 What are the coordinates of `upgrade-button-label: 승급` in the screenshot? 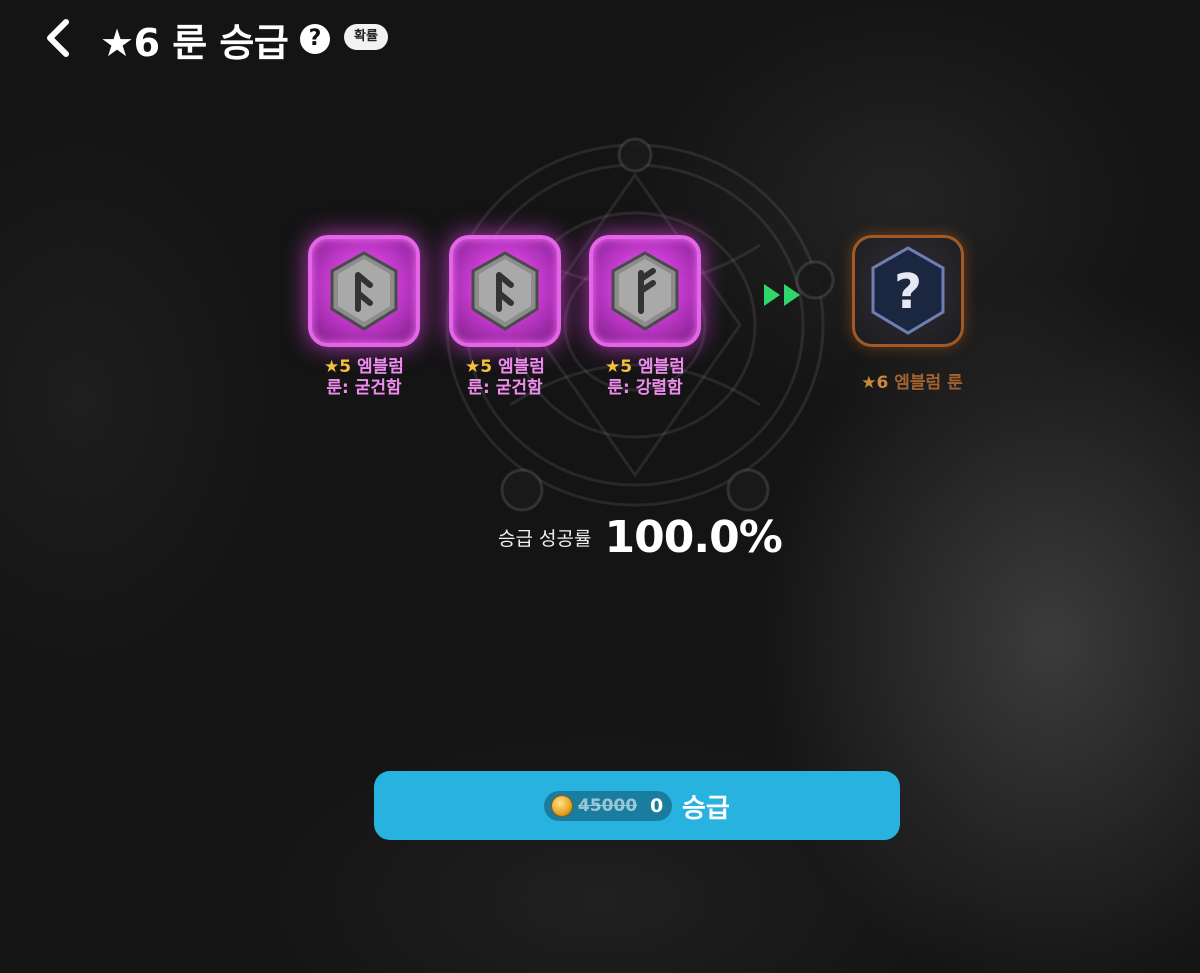 It's located at (706, 809).